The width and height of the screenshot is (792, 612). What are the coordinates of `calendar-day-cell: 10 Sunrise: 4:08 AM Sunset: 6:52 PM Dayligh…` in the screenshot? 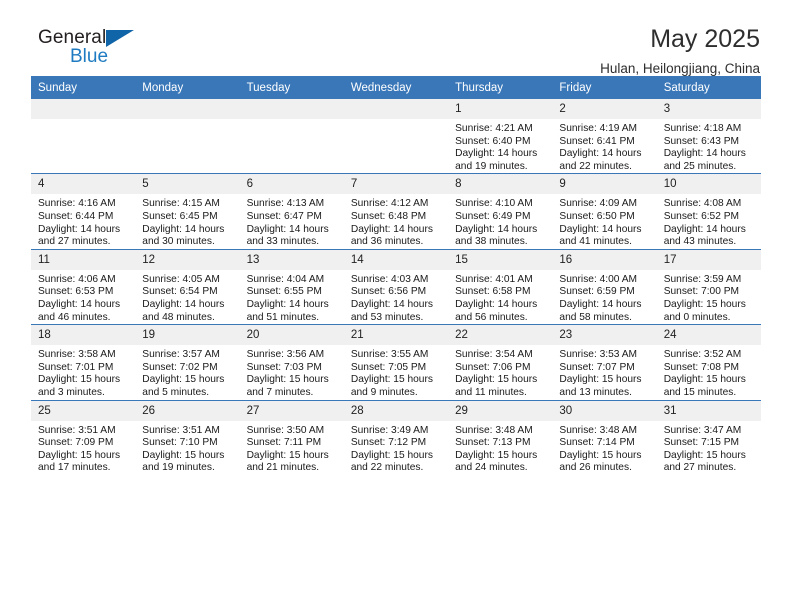 It's located at (708, 211).